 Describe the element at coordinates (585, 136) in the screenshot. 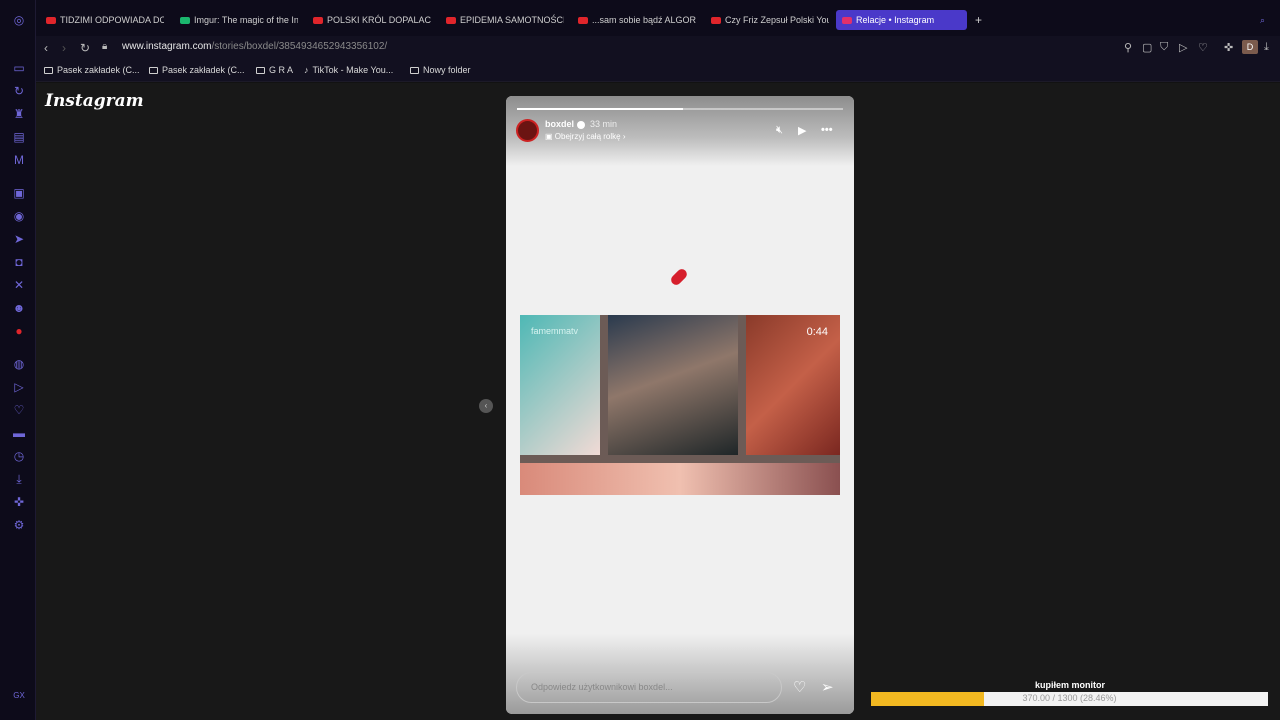

I see `watch-full-reel-link: ▣ Obejrzyj całą rolkę ›` at that location.